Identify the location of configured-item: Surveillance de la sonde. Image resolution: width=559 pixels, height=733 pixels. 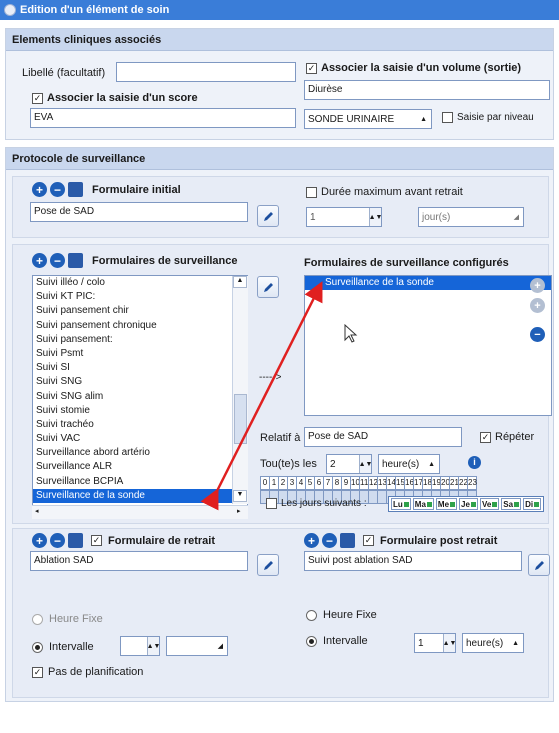
(428, 283).